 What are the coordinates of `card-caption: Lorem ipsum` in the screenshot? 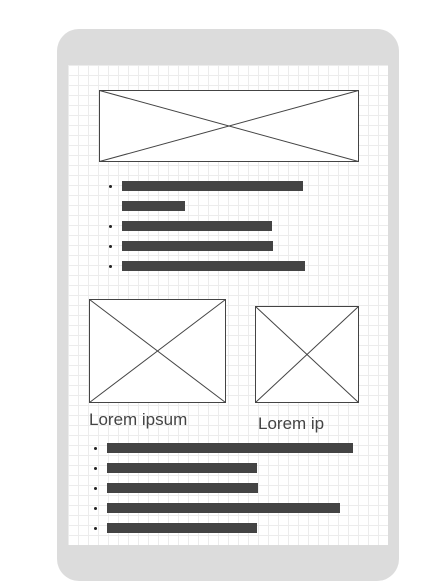 It's located at (138, 419).